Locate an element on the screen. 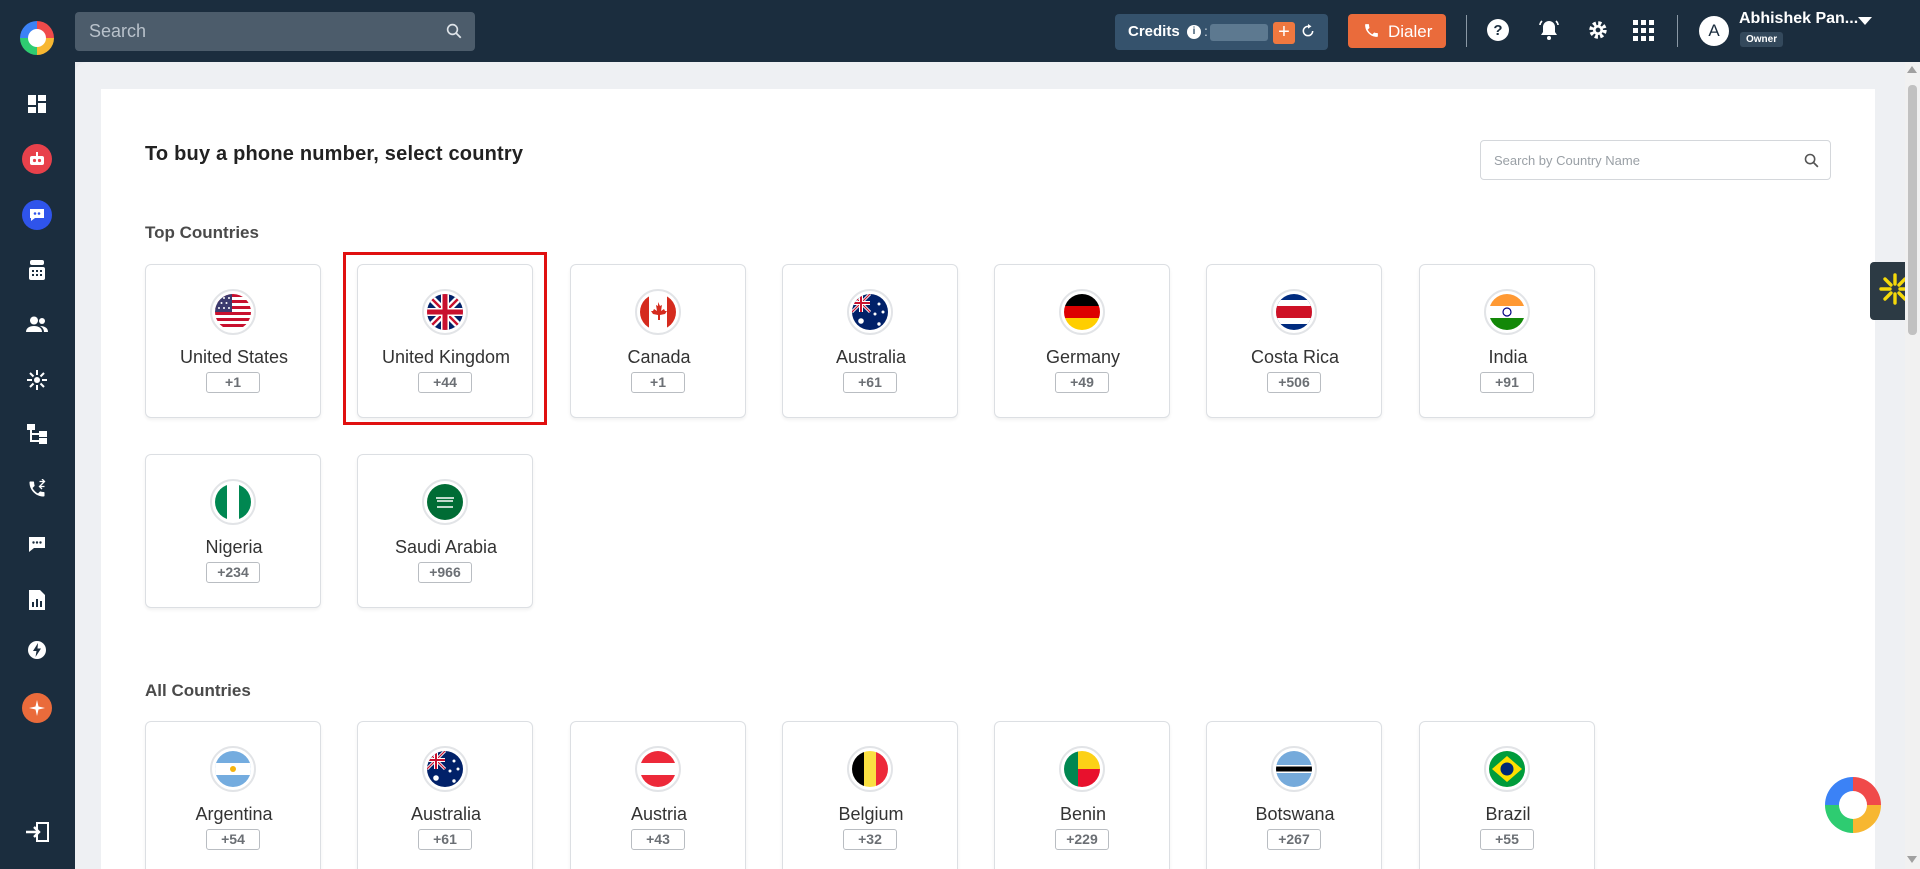  argentina-flag-icon is located at coordinates (233, 769).